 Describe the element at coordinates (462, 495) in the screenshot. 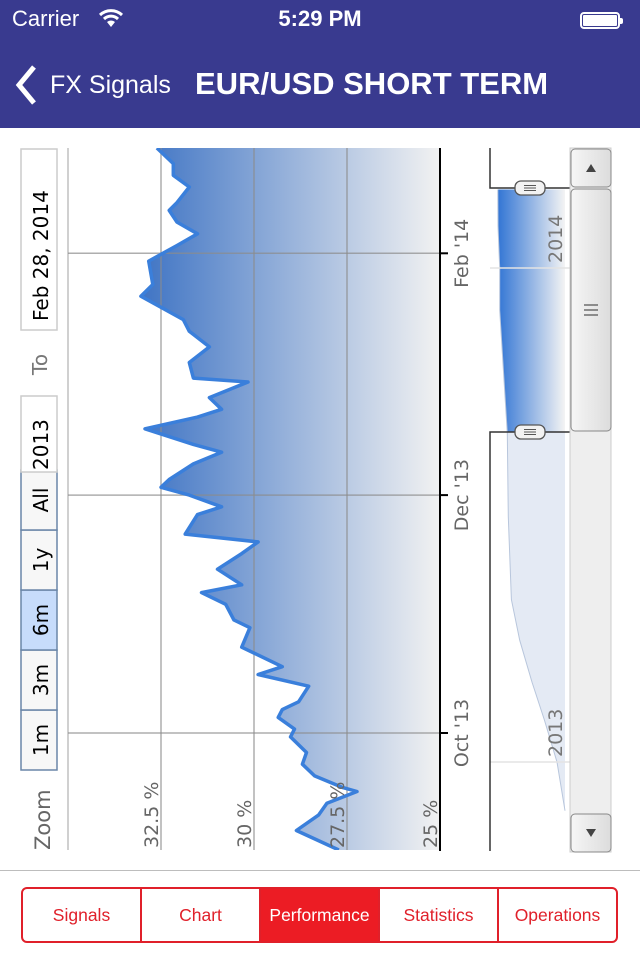

I see `x-tick-label: Dec '13` at that location.